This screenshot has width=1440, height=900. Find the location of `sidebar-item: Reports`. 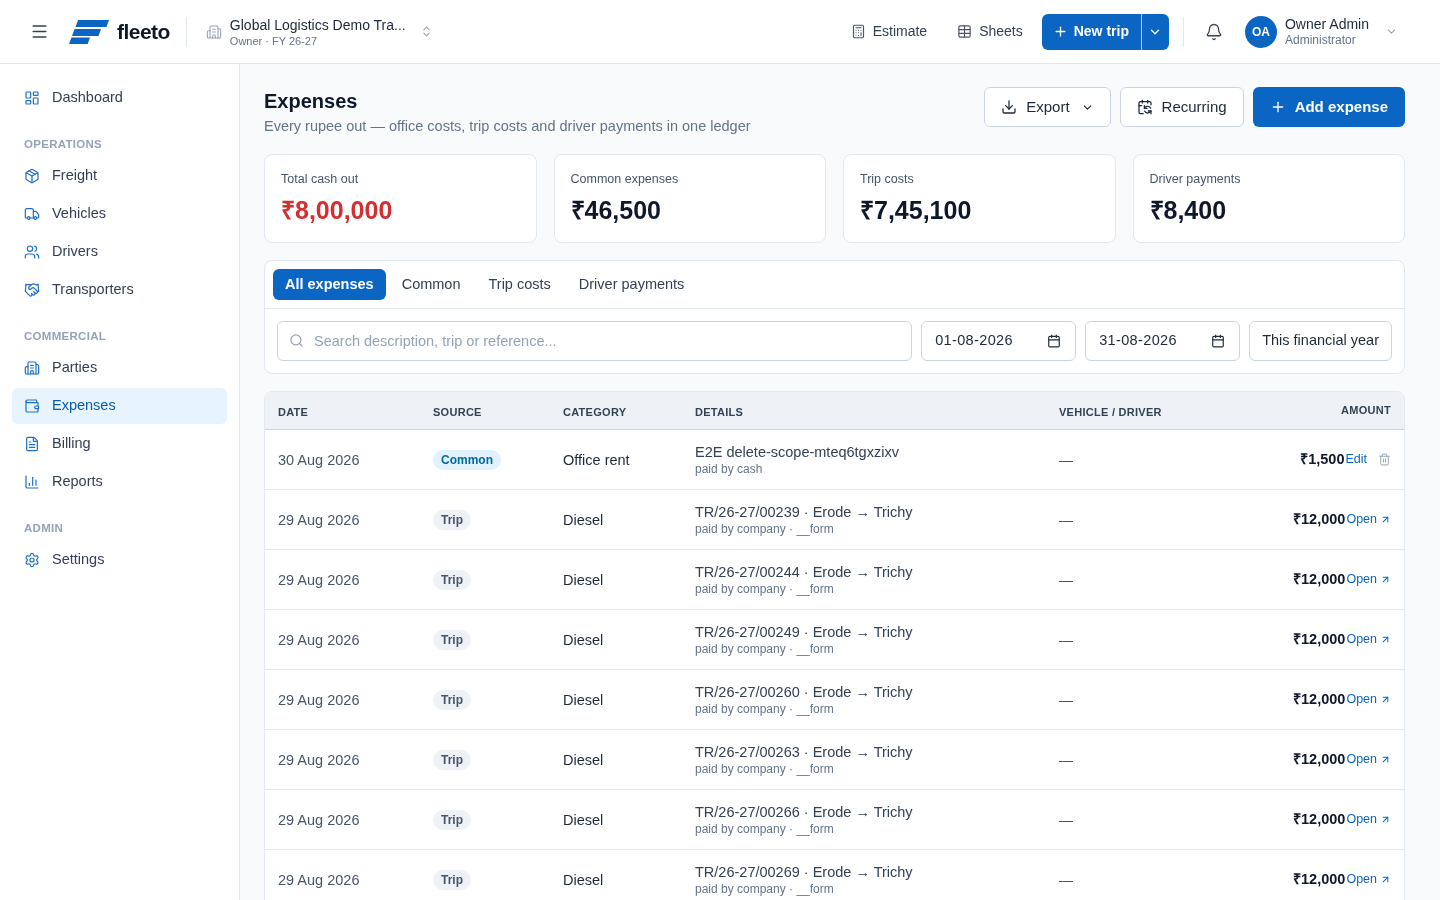

sidebar-item: Reports is located at coordinates (119, 482).